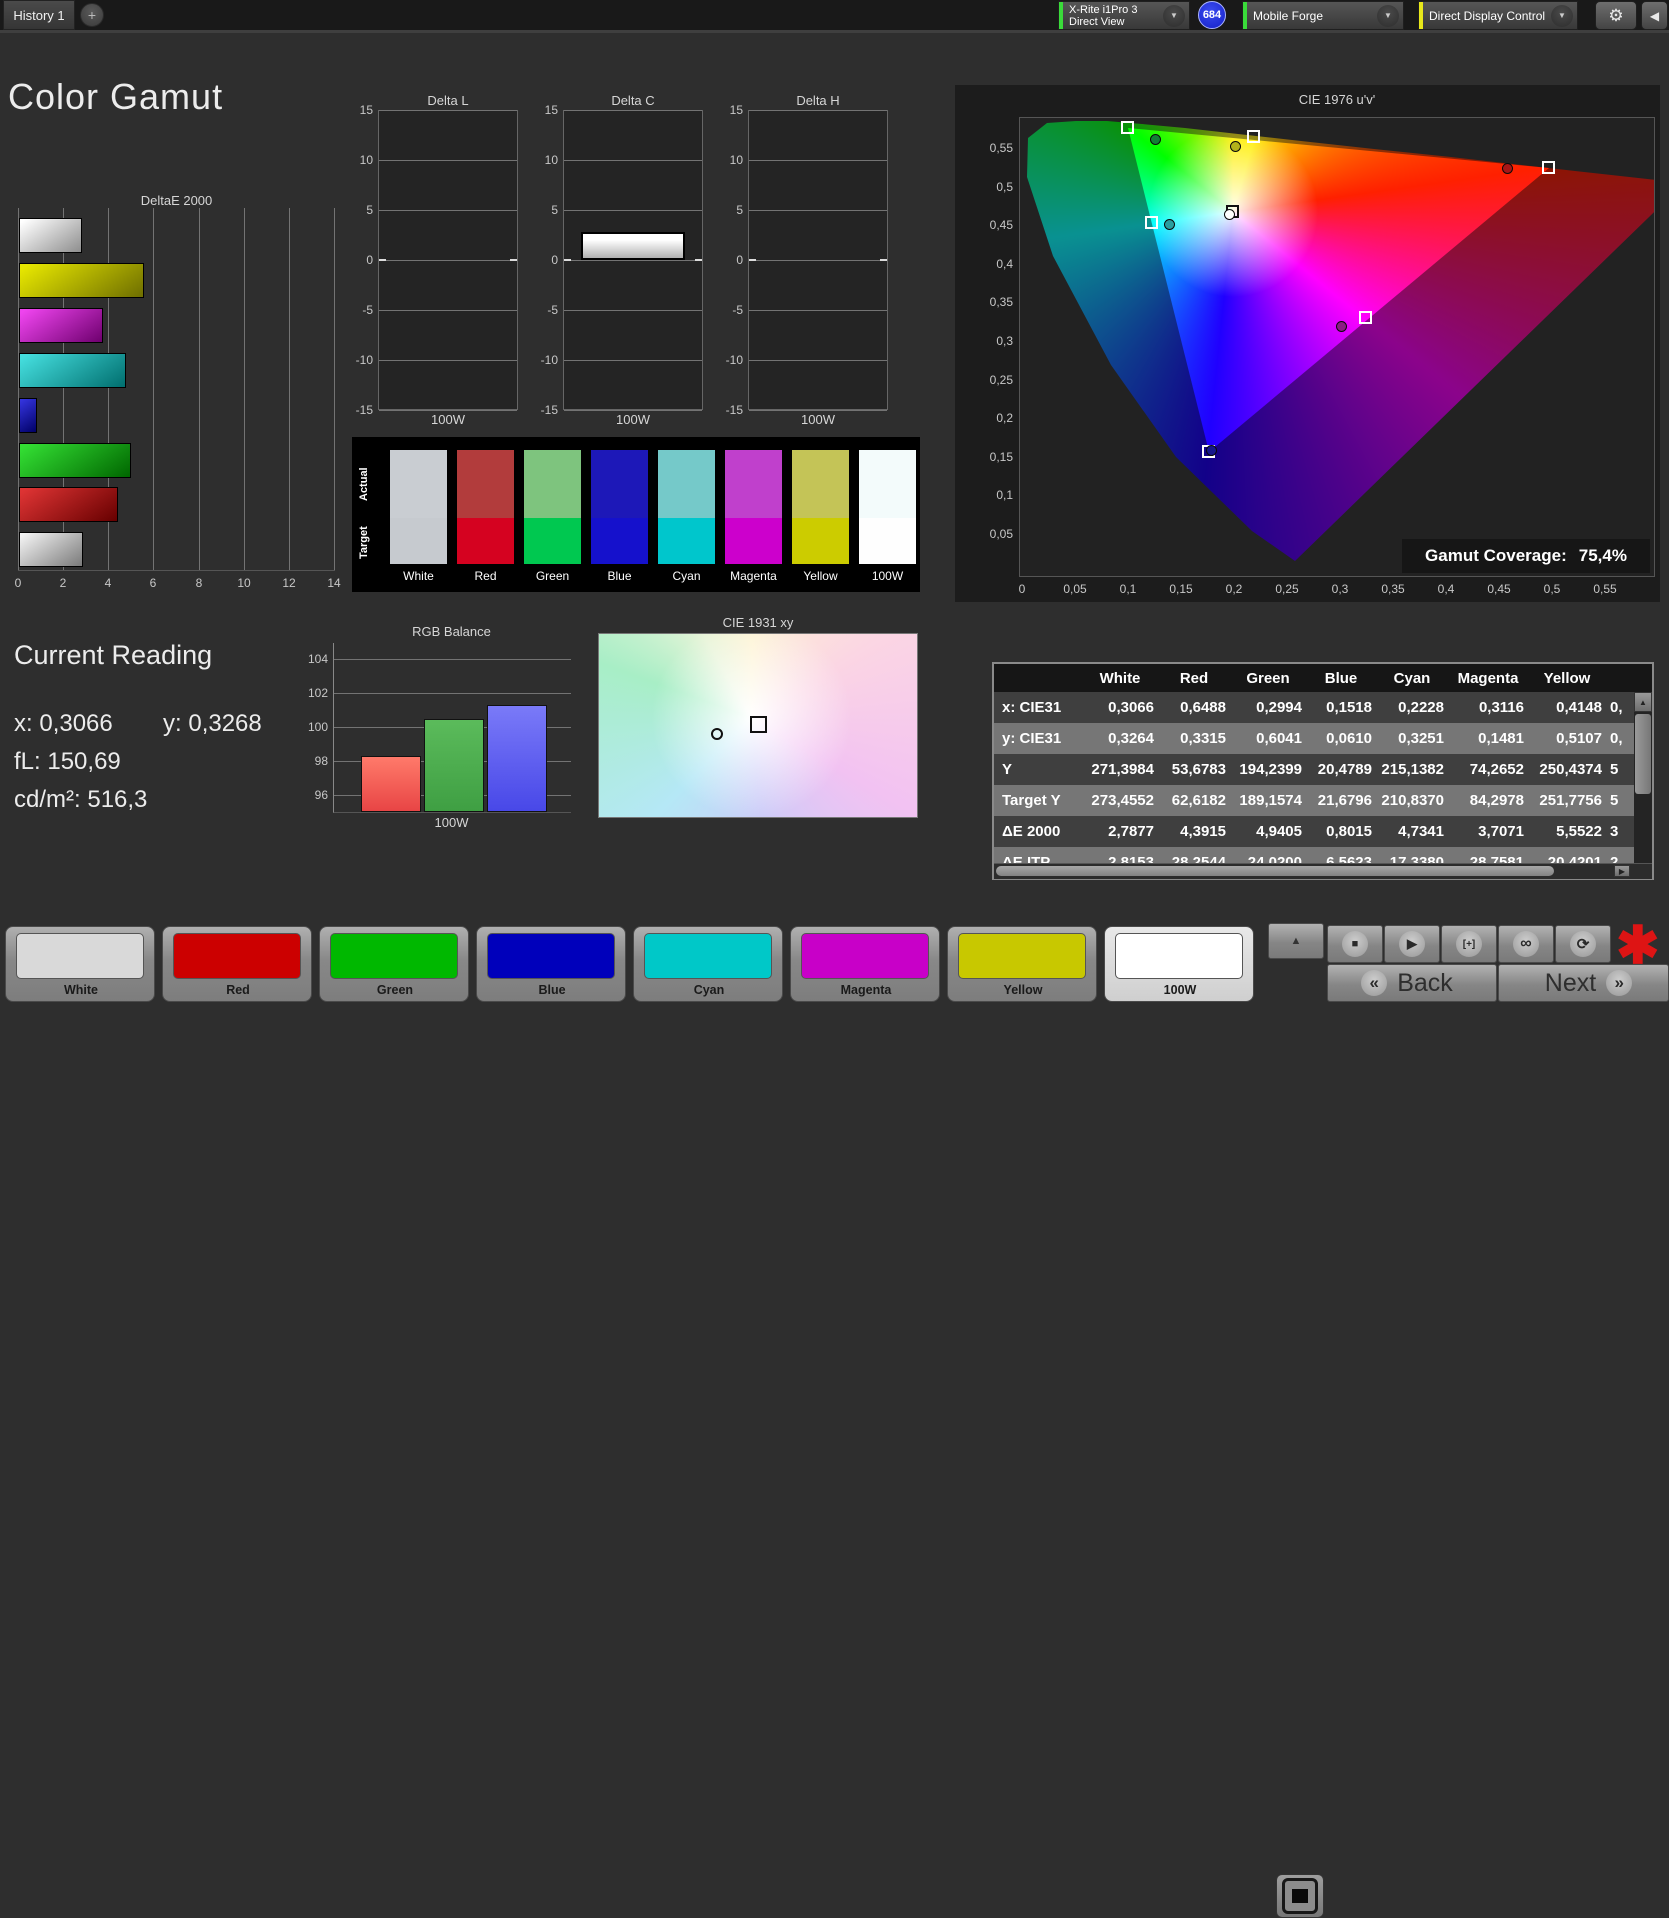 This screenshot has width=1669, height=1918. I want to click on play-icon: ▶, so click(1412, 944).